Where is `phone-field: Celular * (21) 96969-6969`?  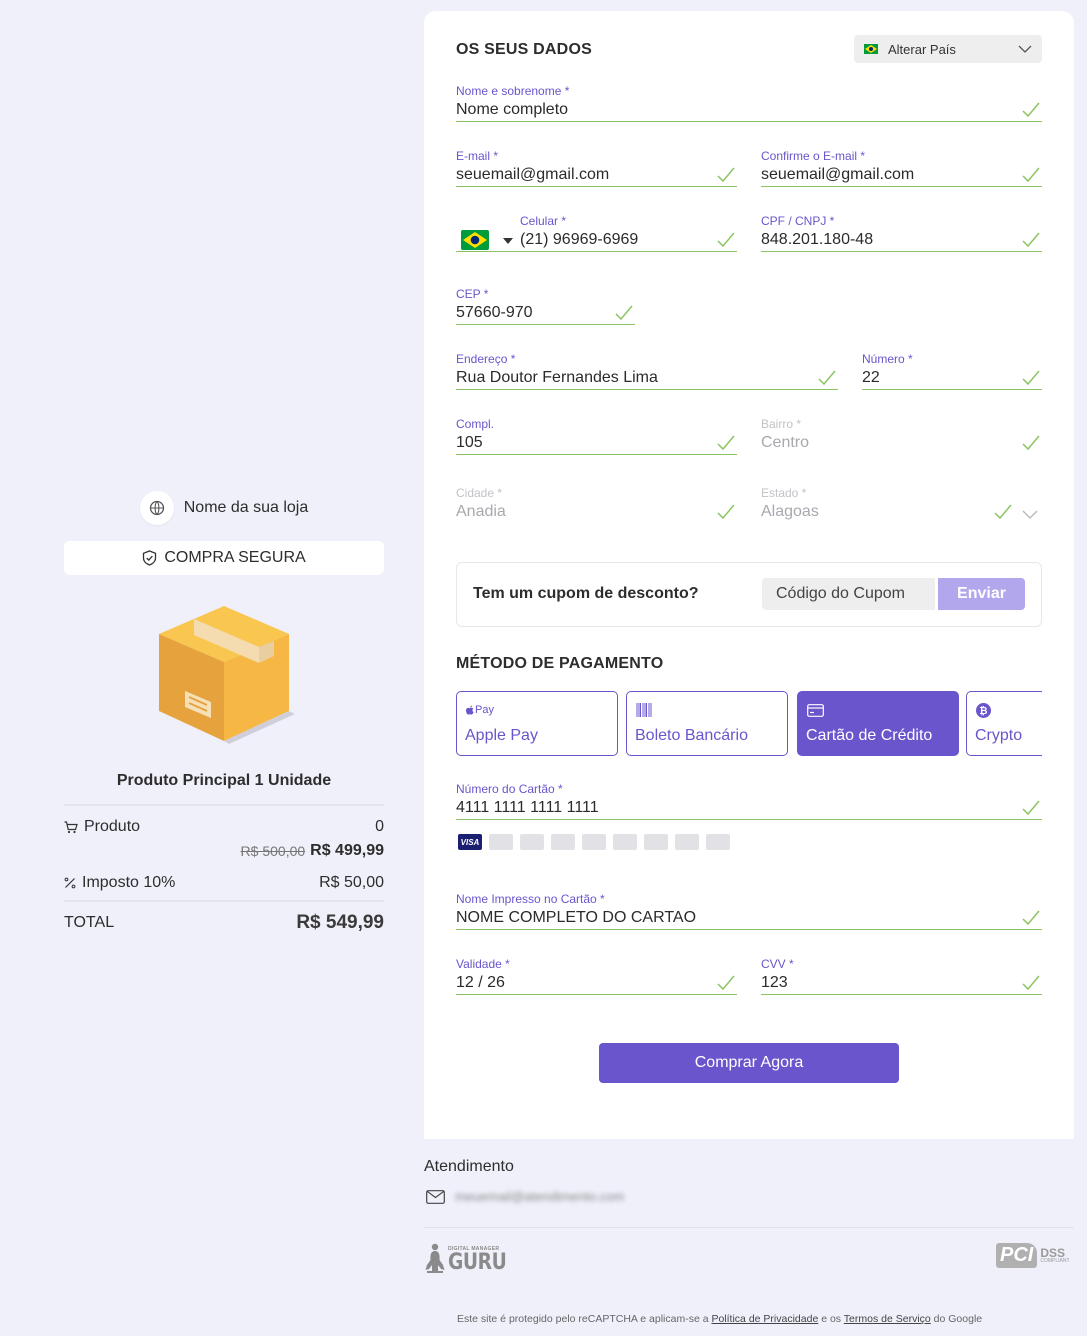 phone-field: Celular * (21) 96969-6969 is located at coordinates (596, 233).